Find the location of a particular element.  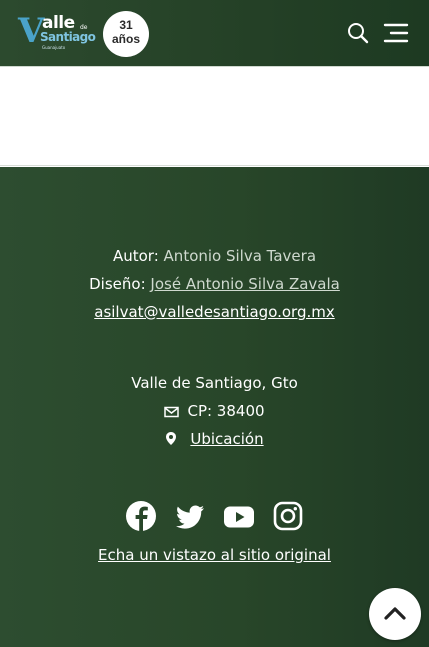

anniversary-label: años is located at coordinates (125, 39).